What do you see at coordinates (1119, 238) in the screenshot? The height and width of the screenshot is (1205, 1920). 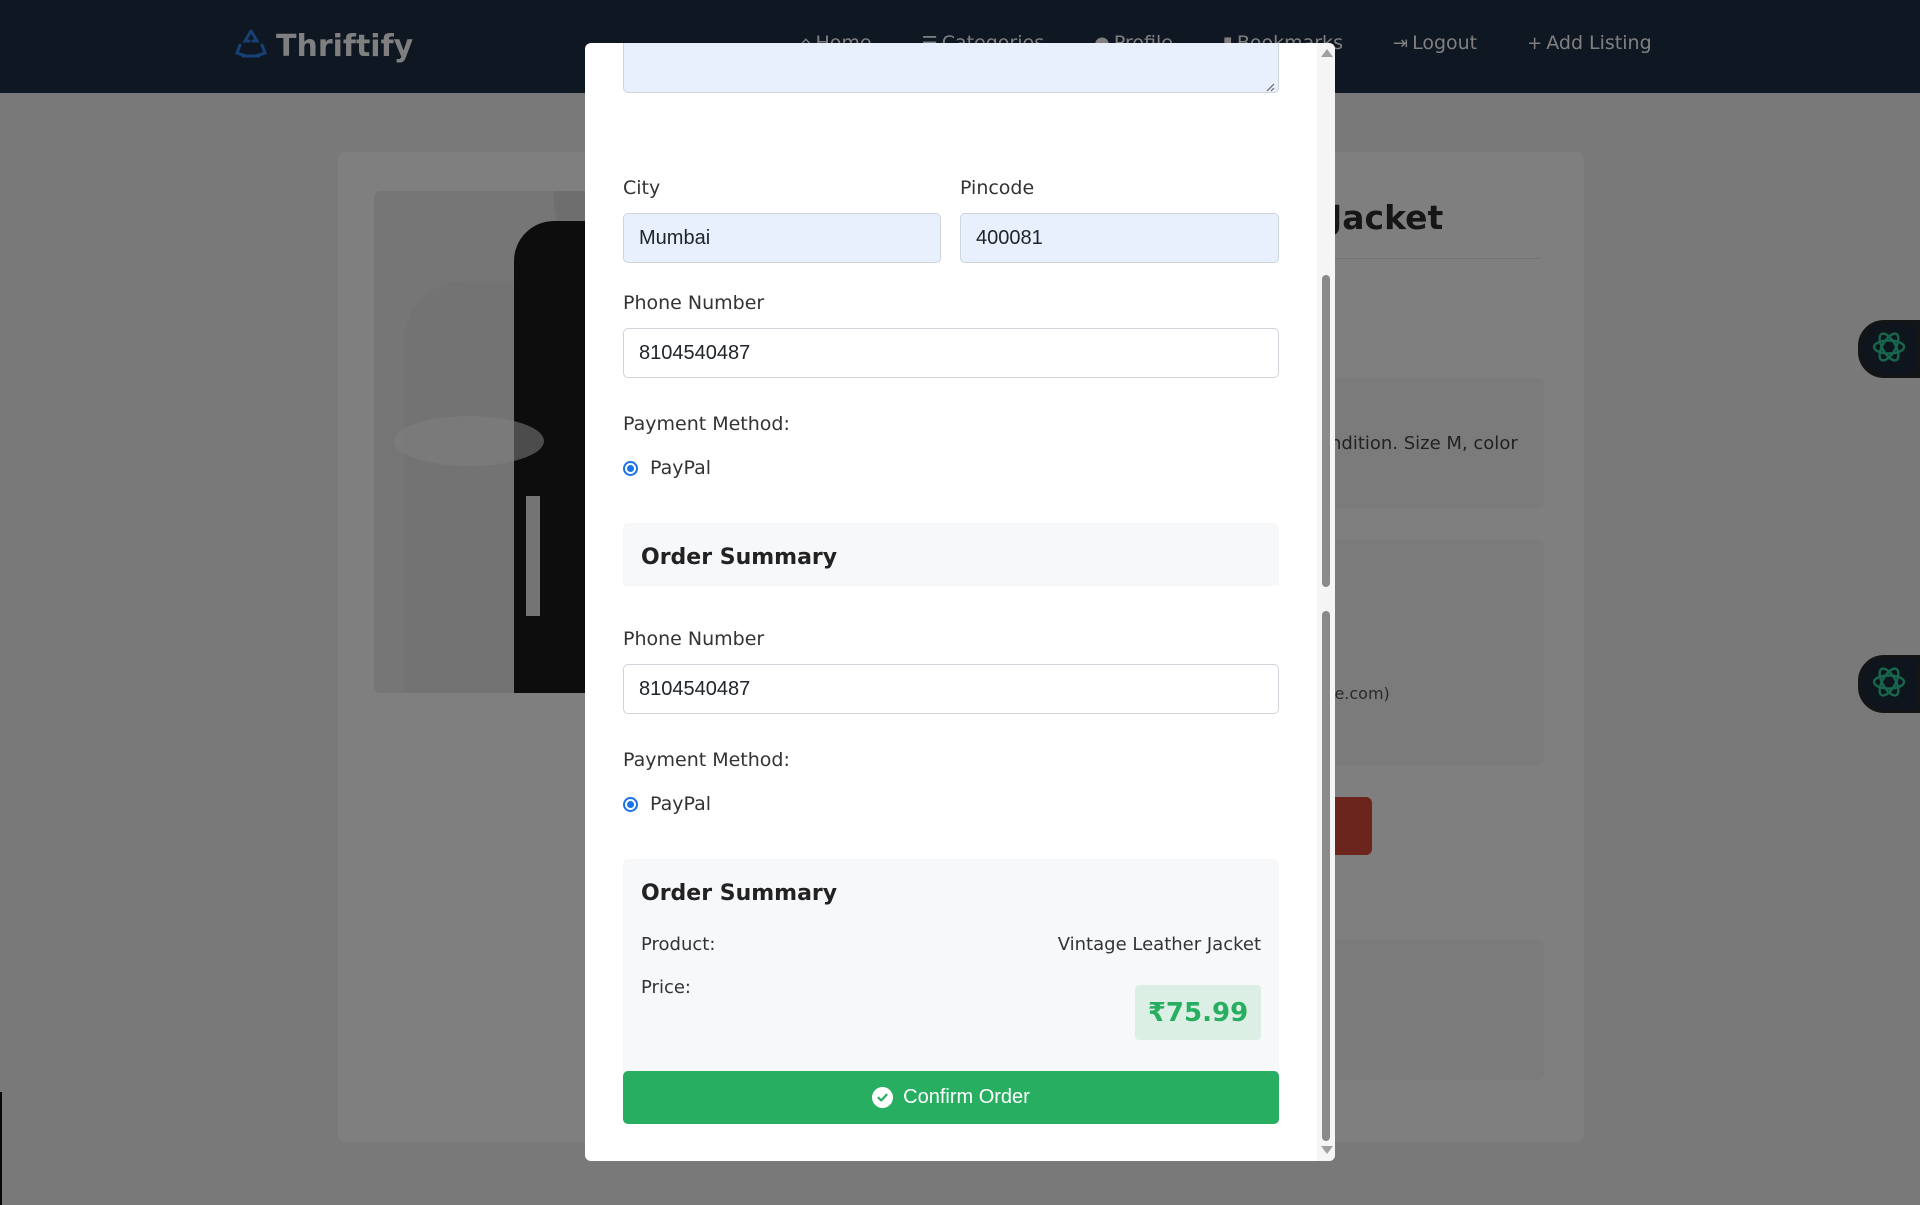 I see `pincode-input: 400081` at bounding box center [1119, 238].